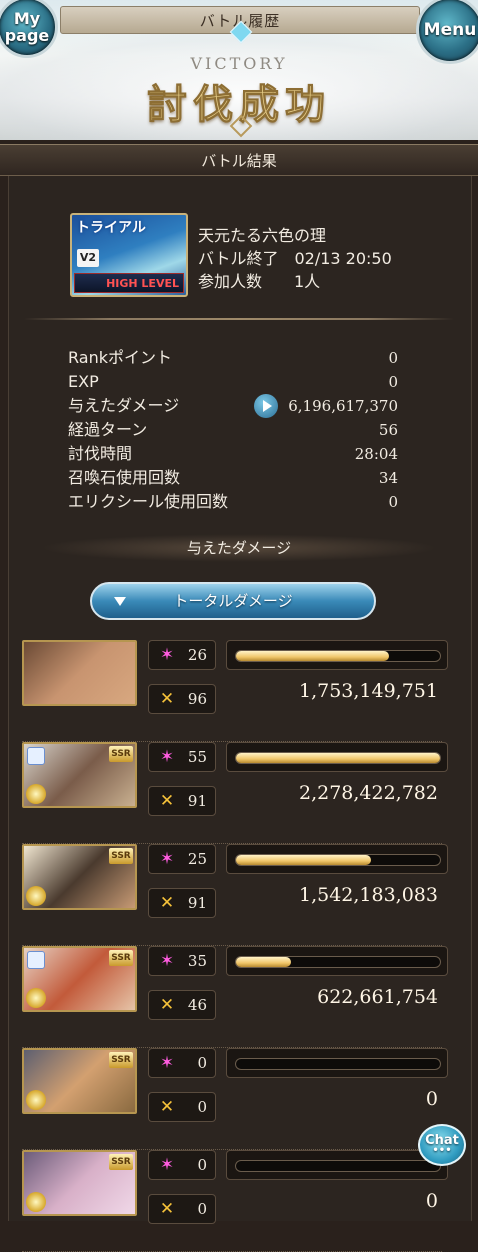 This screenshot has width=478, height=1252. What do you see at coordinates (240, 25) in the screenshot?
I see `page-title-bar: バトル履歴` at bounding box center [240, 25].